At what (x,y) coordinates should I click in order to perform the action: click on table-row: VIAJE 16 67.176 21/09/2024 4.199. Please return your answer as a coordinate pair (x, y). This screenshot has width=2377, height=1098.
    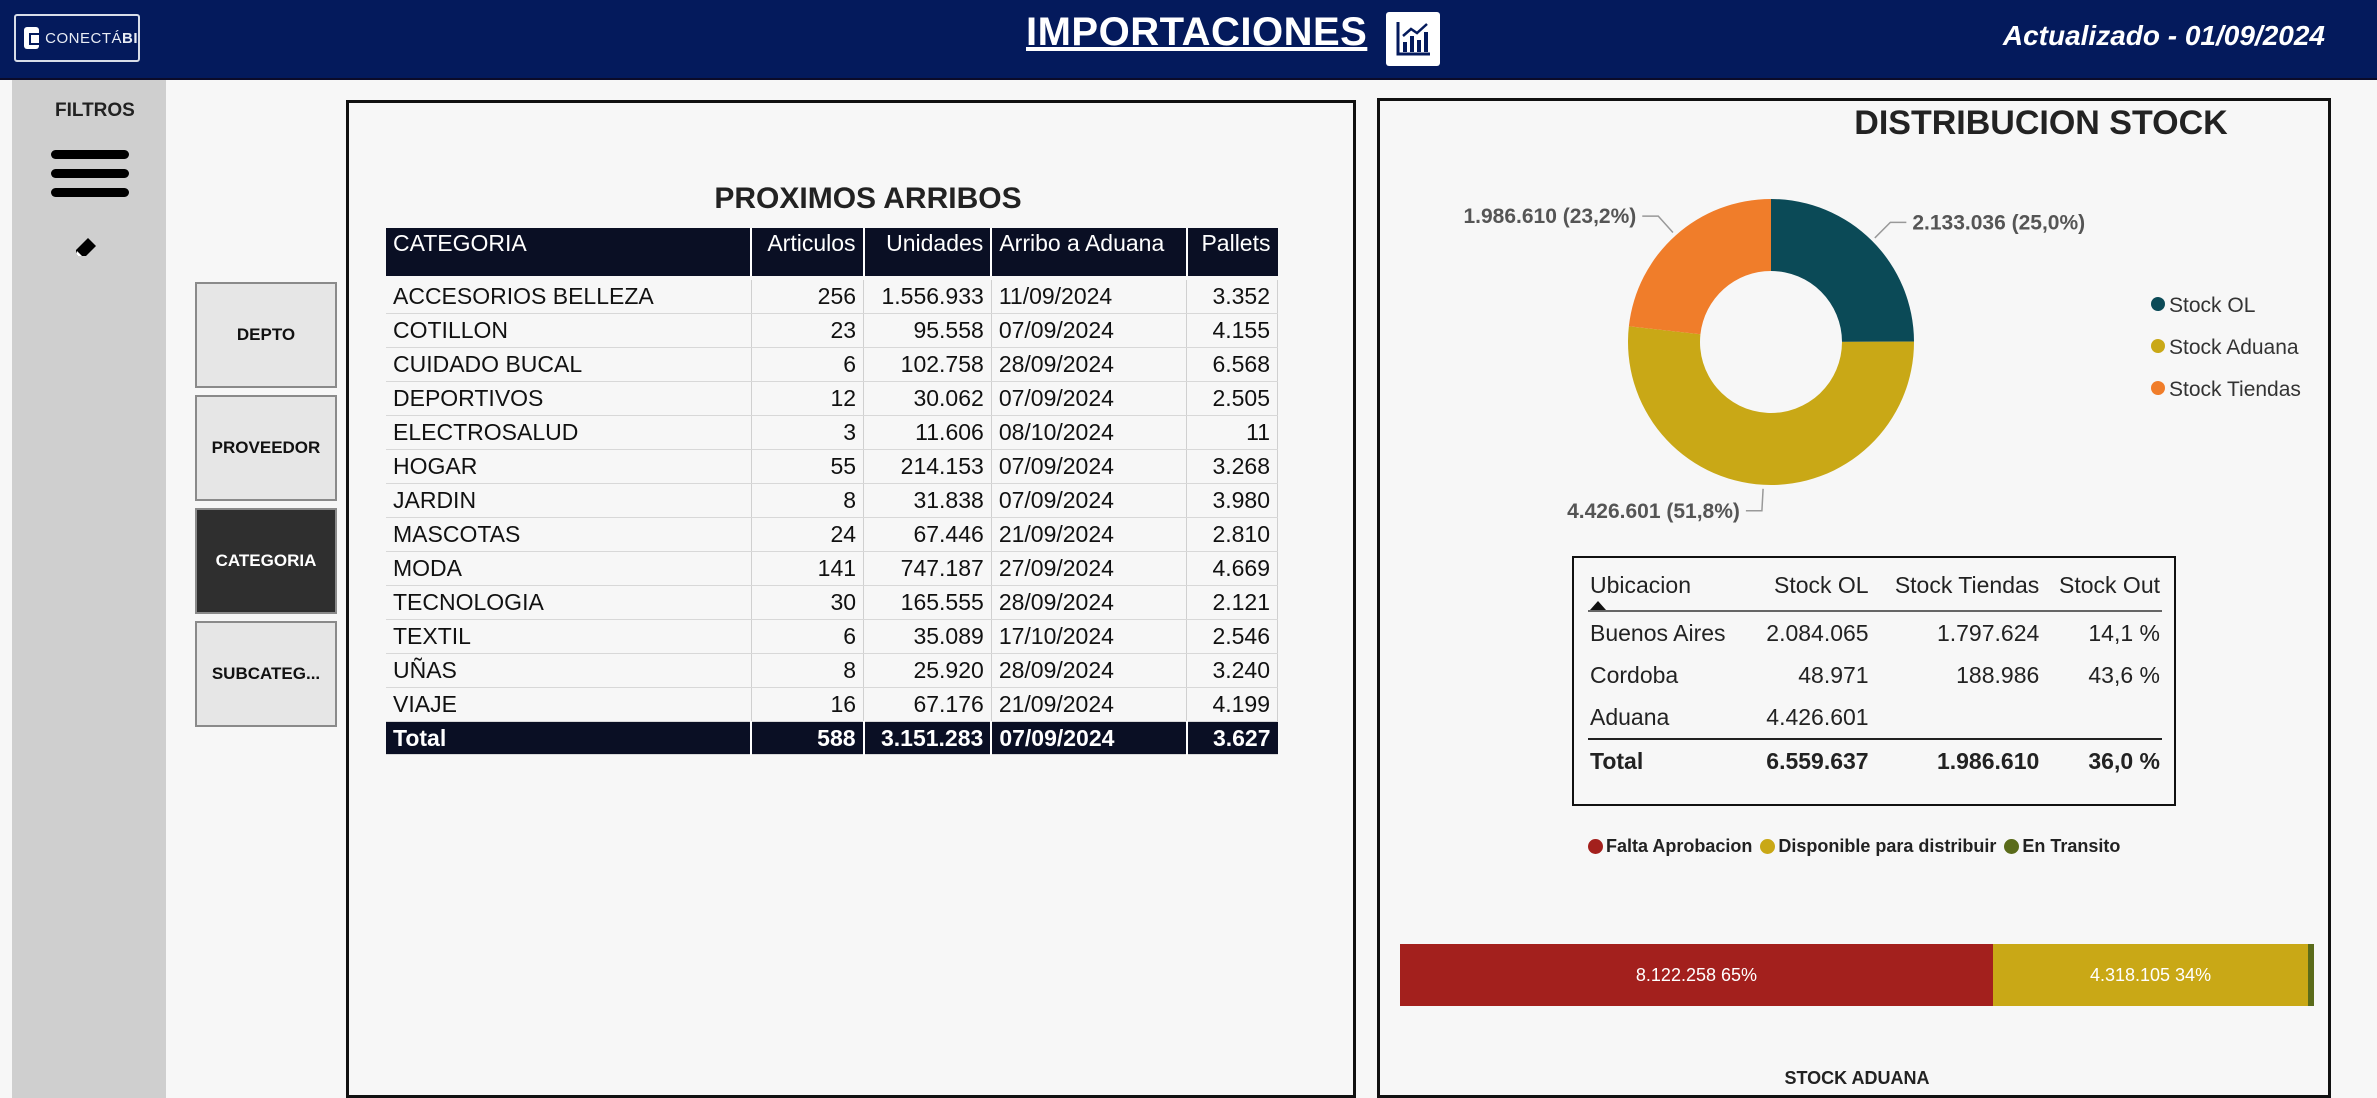
    Looking at the image, I should click on (832, 704).